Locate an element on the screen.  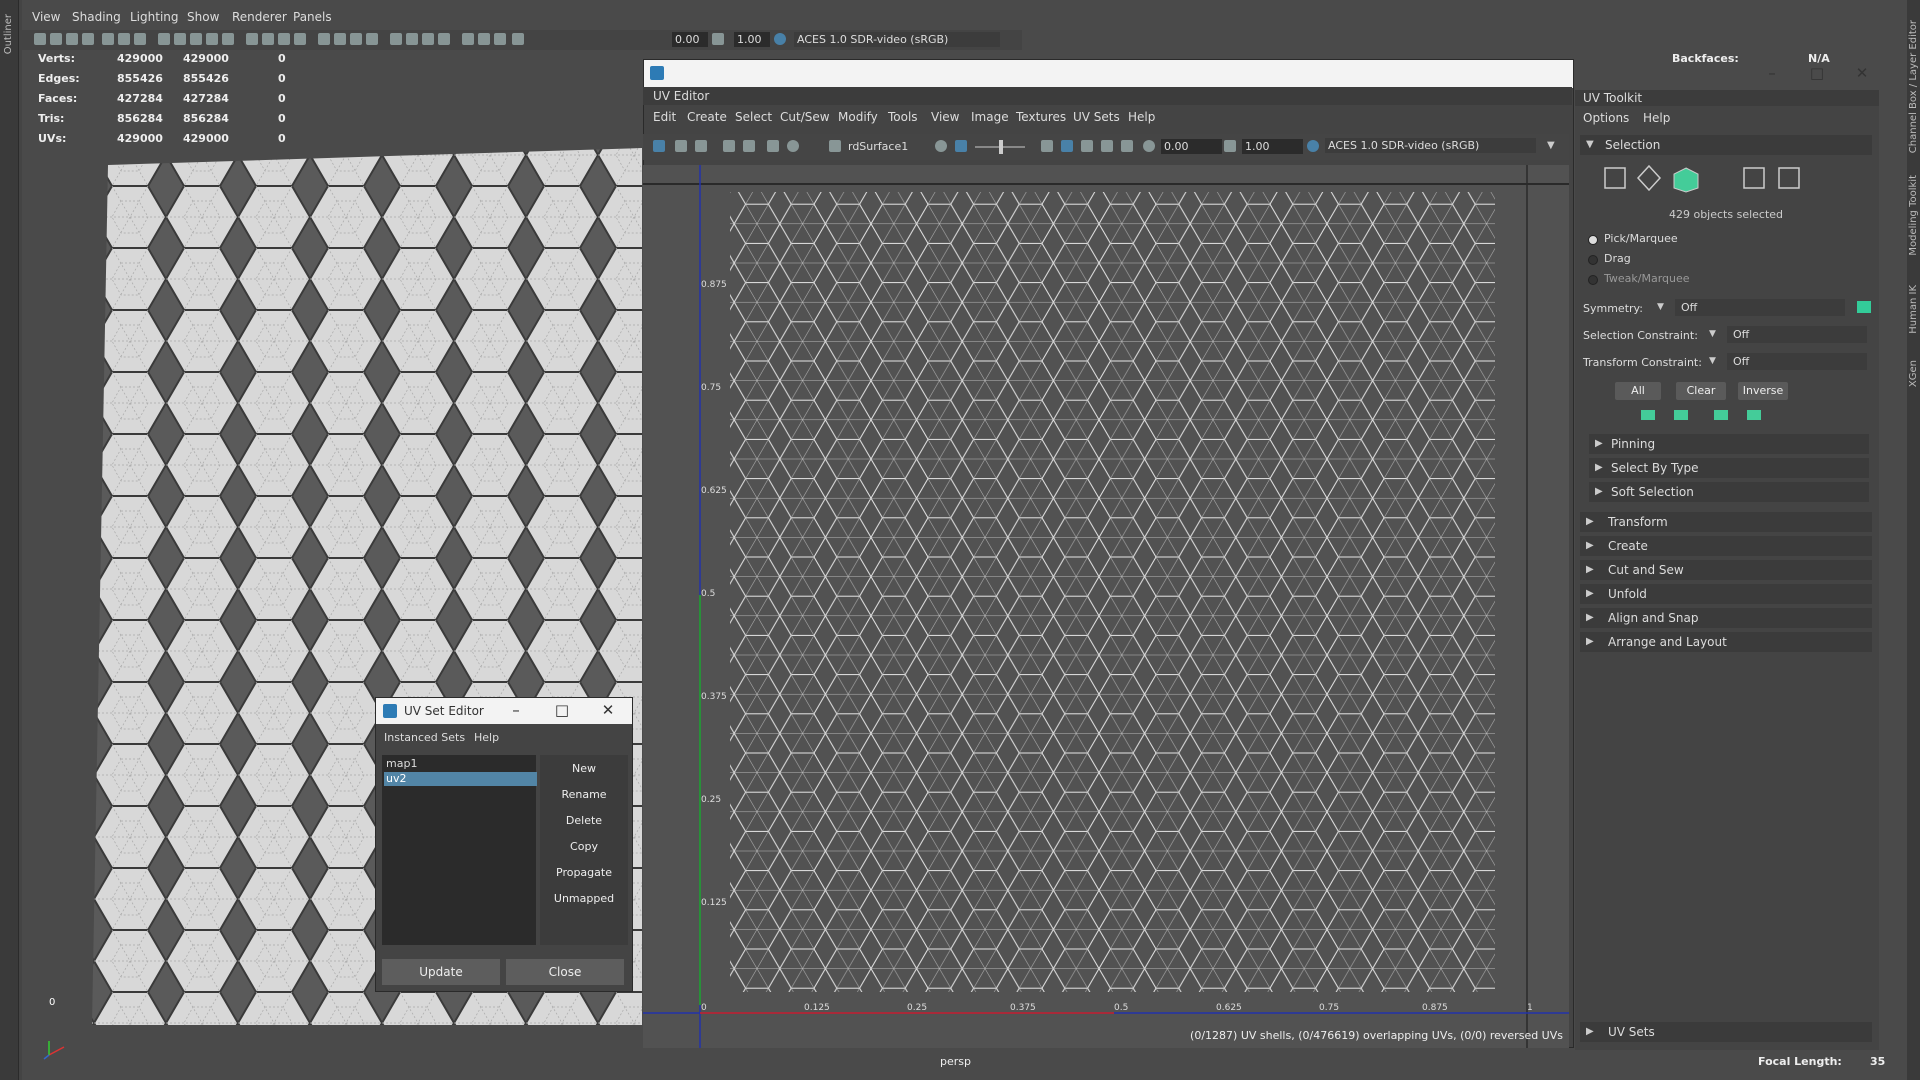
uv-set-item-map1: map1 is located at coordinates (460, 764).